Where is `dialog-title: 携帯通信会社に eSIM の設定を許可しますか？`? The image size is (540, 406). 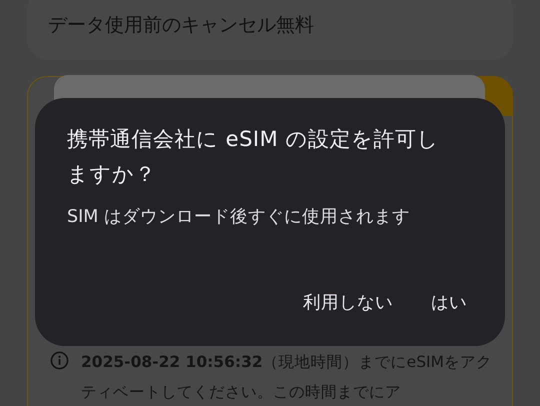
dialog-title: 携帯通信会社に eSIM の設定を許可しますか？ is located at coordinates (253, 157).